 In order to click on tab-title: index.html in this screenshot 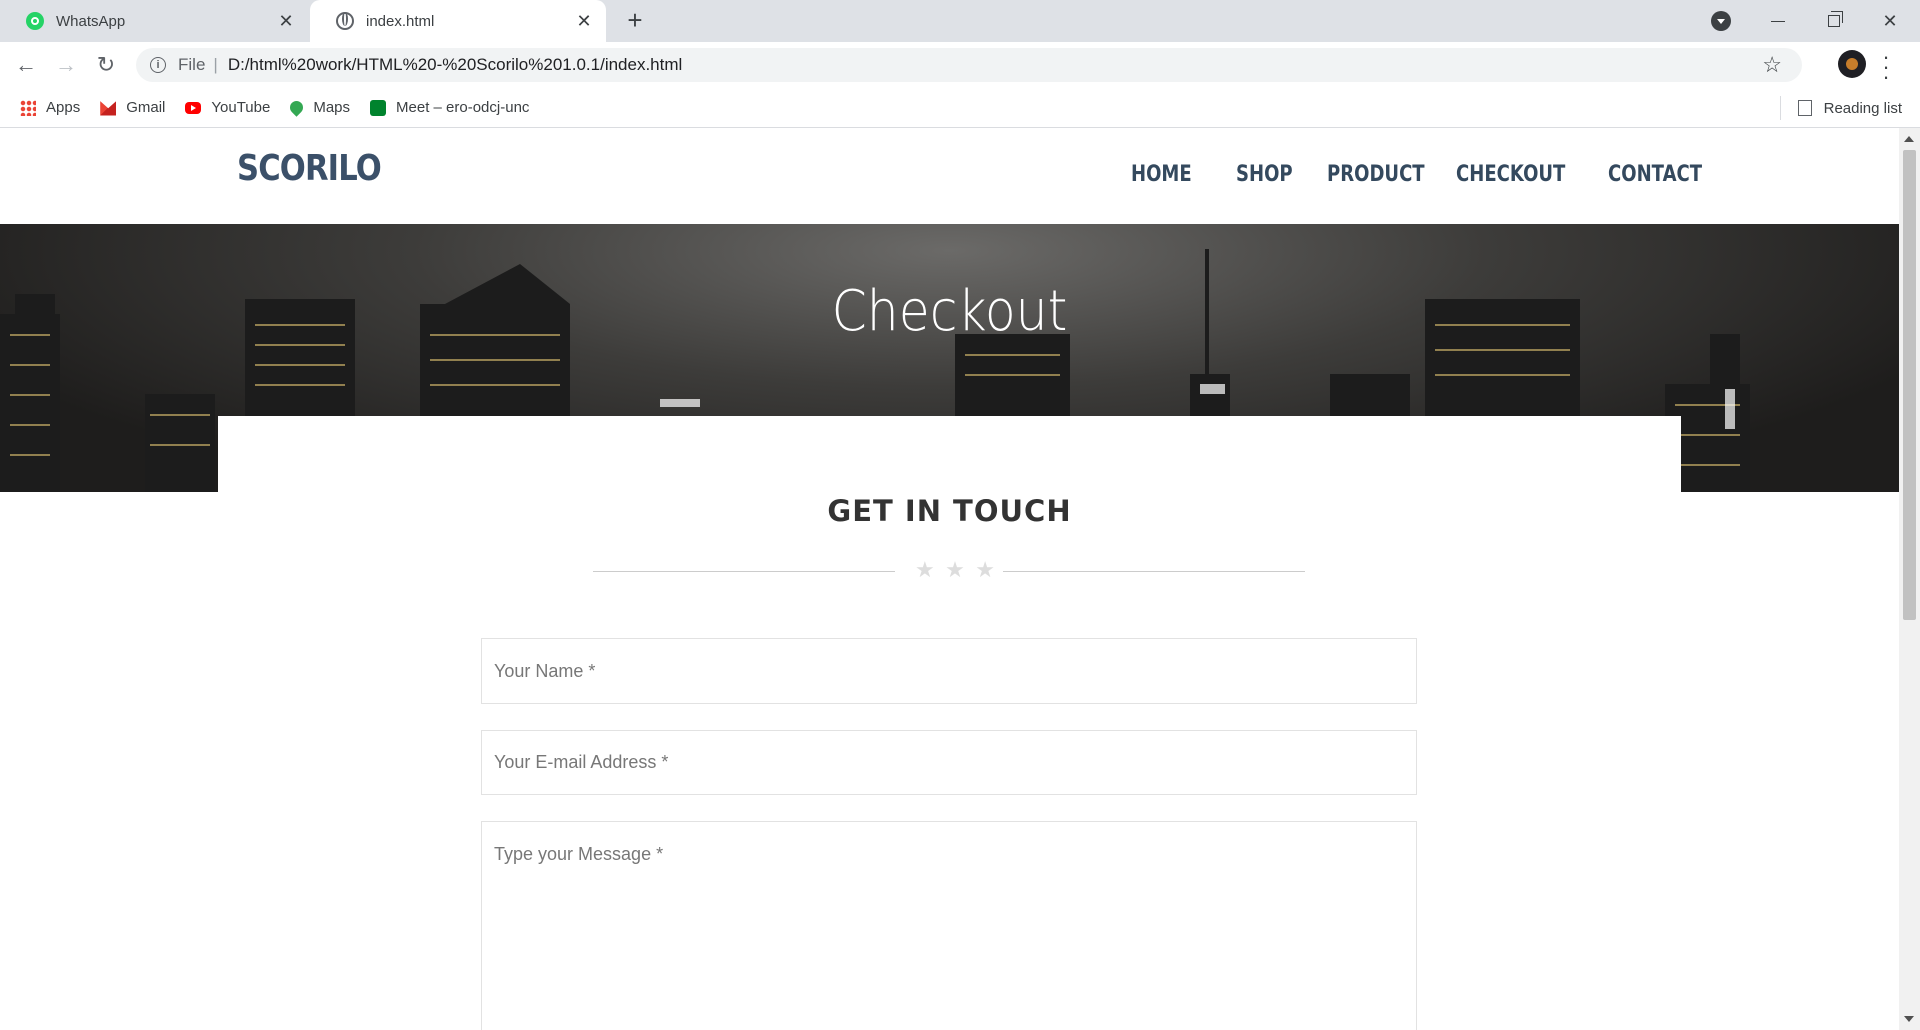, I will do `click(400, 21)`.